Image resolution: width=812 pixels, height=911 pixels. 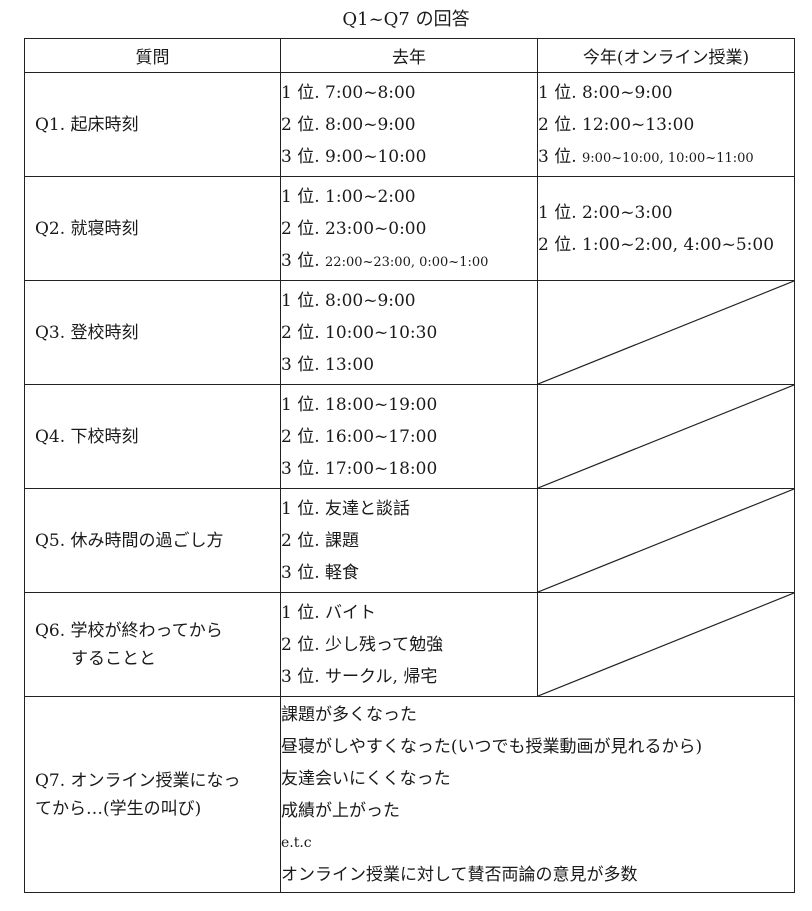 What do you see at coordinates (340, 810) in the screenshot?
I see `answer-line: 成績が上がった` at bounding box center [340, 810].